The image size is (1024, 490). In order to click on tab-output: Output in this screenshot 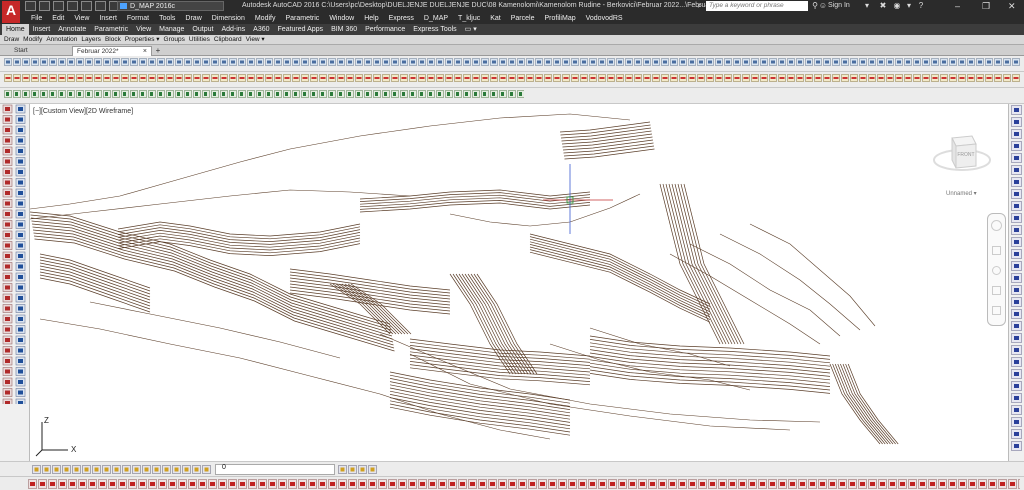, I will do `click(202, 29)`.